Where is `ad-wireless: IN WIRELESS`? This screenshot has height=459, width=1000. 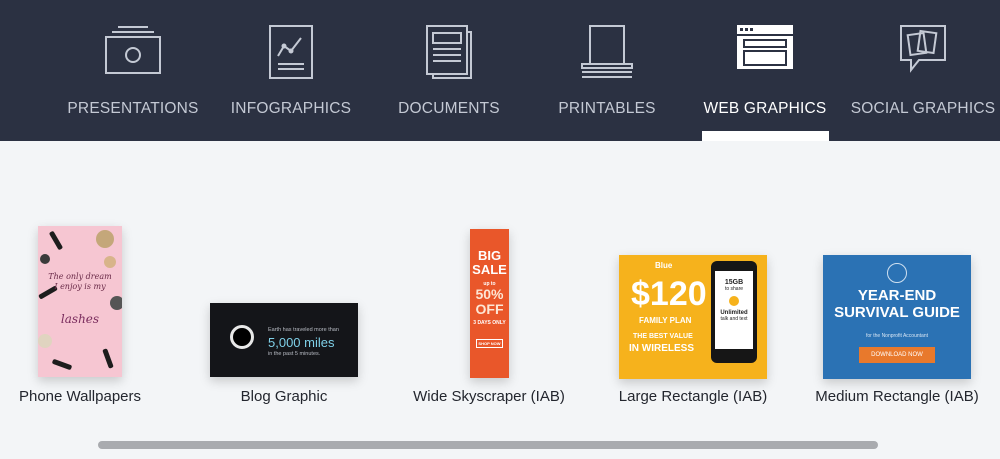
ad-wireless: IN WIRELESS is located at coordinates (662, 348).